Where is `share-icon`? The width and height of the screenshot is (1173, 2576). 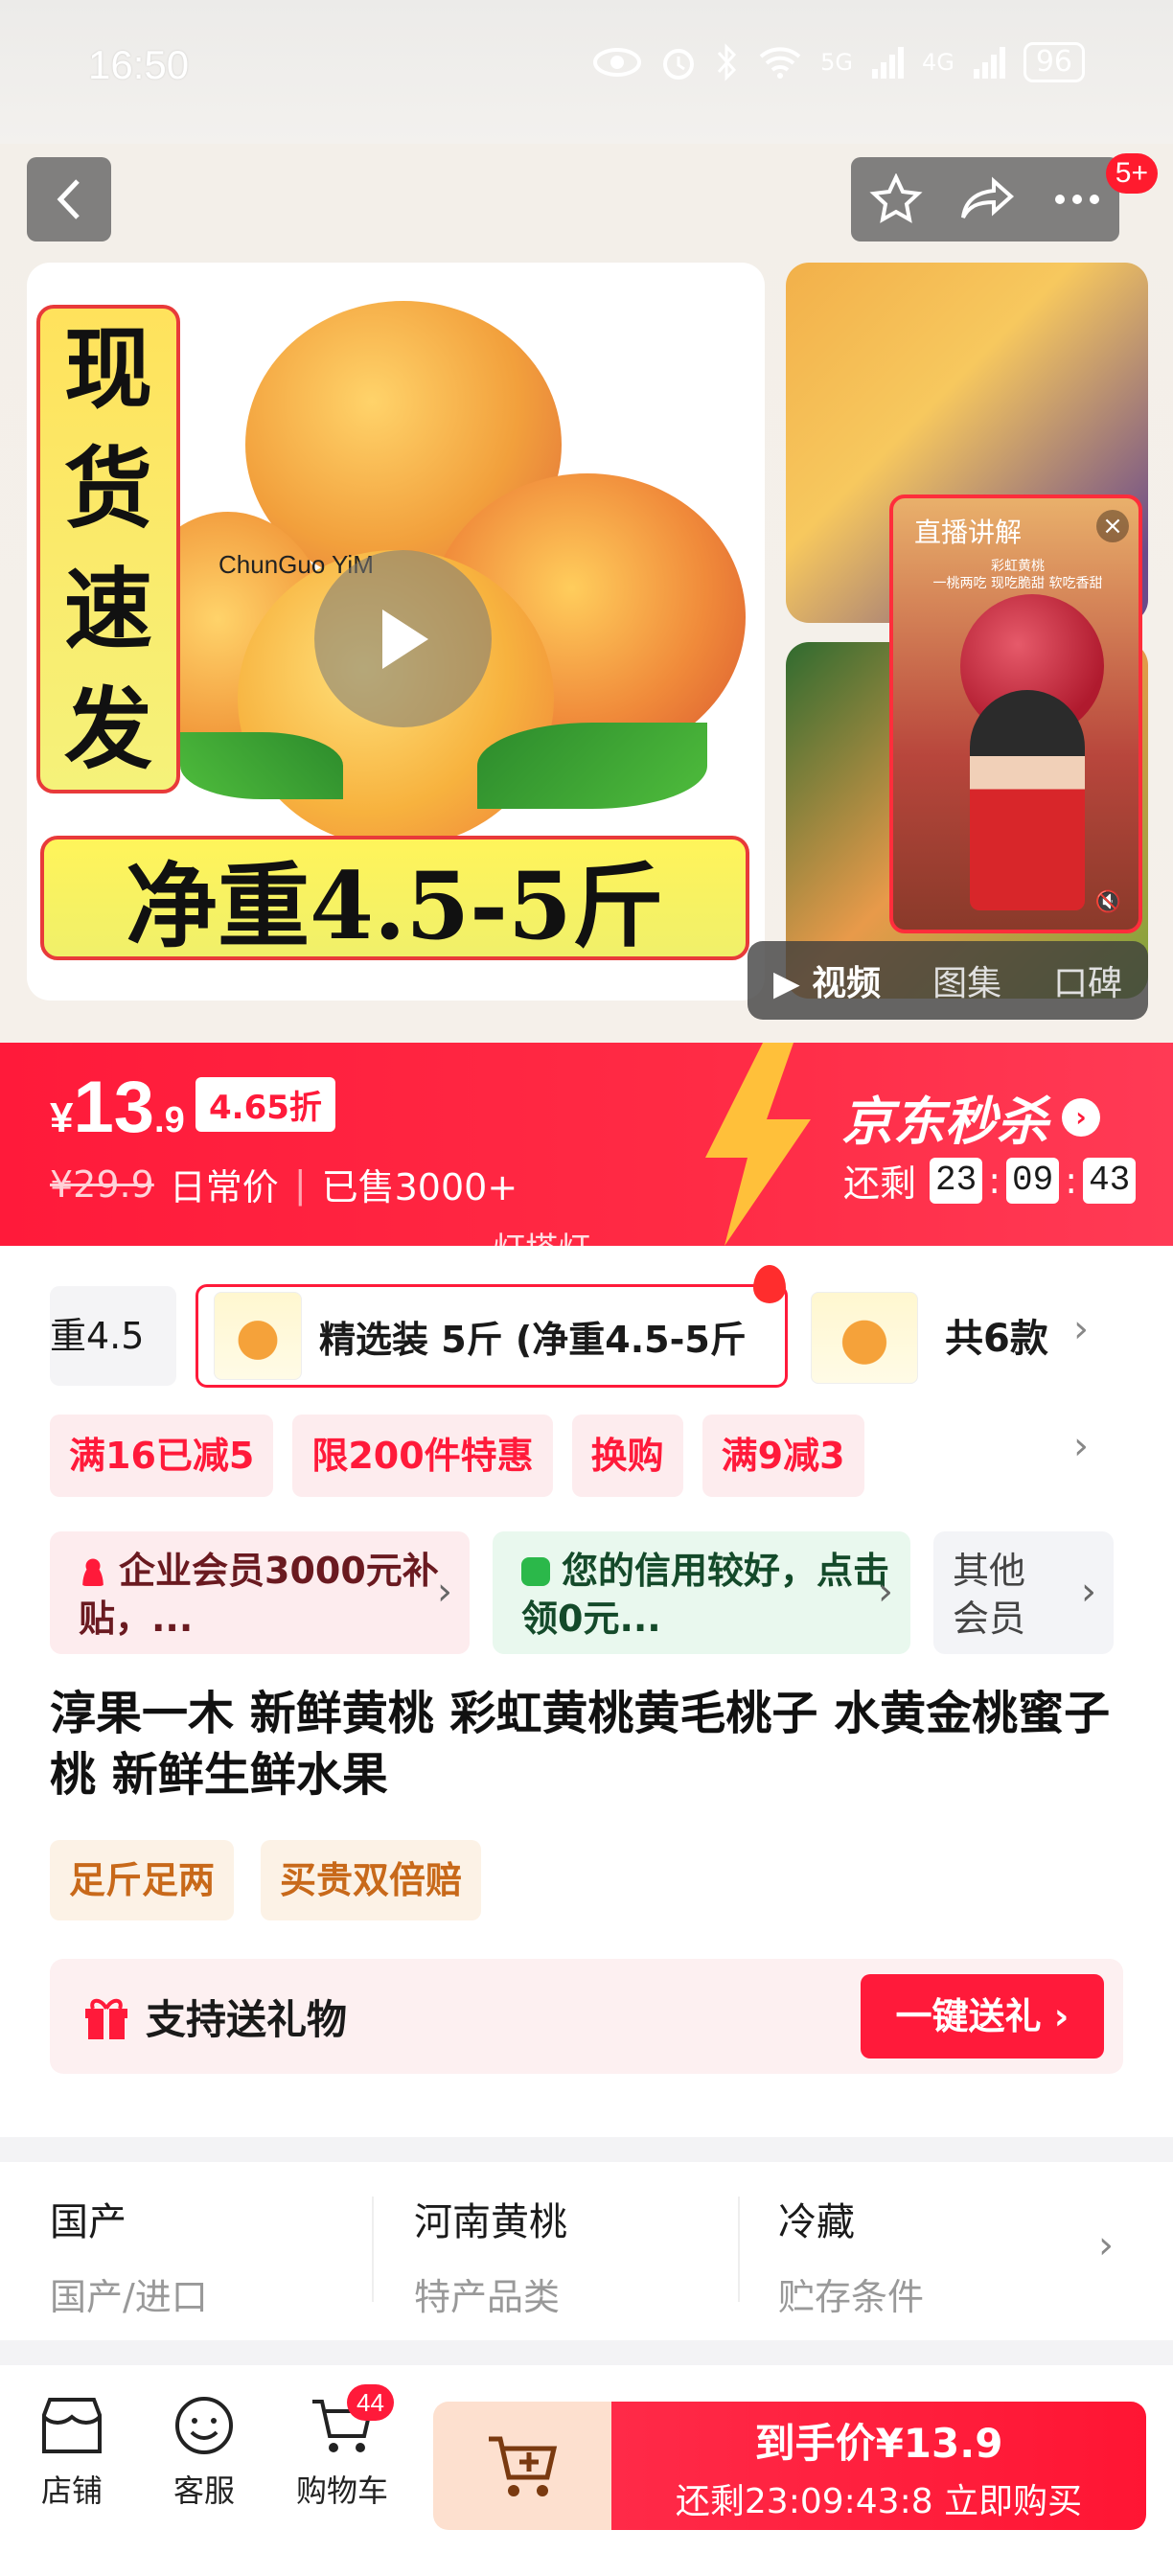 share-icon is located at coordinates (988, 199).